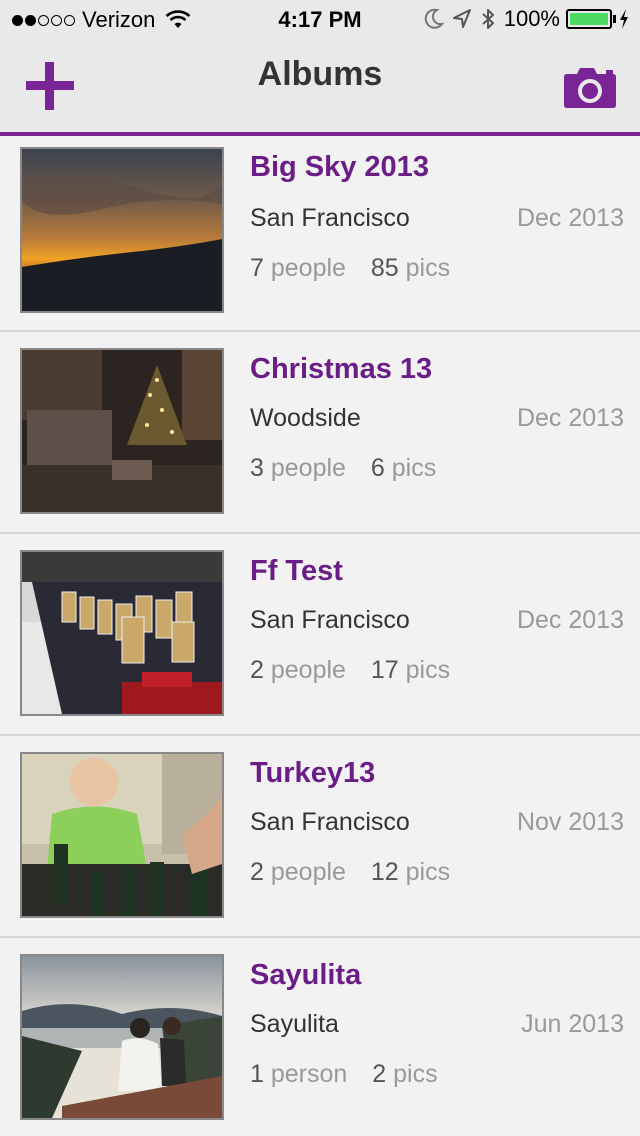 The width and height of the screenshot is (640, 1136). What do you see at coordinates (434, 18) in the screenshot?
I see `moon-icon` at bounding box center [434, 18].